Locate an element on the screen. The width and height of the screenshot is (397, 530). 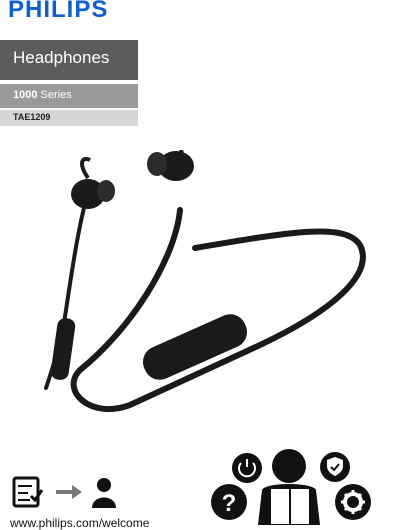
power-icon is located at coordinates (247, 468).